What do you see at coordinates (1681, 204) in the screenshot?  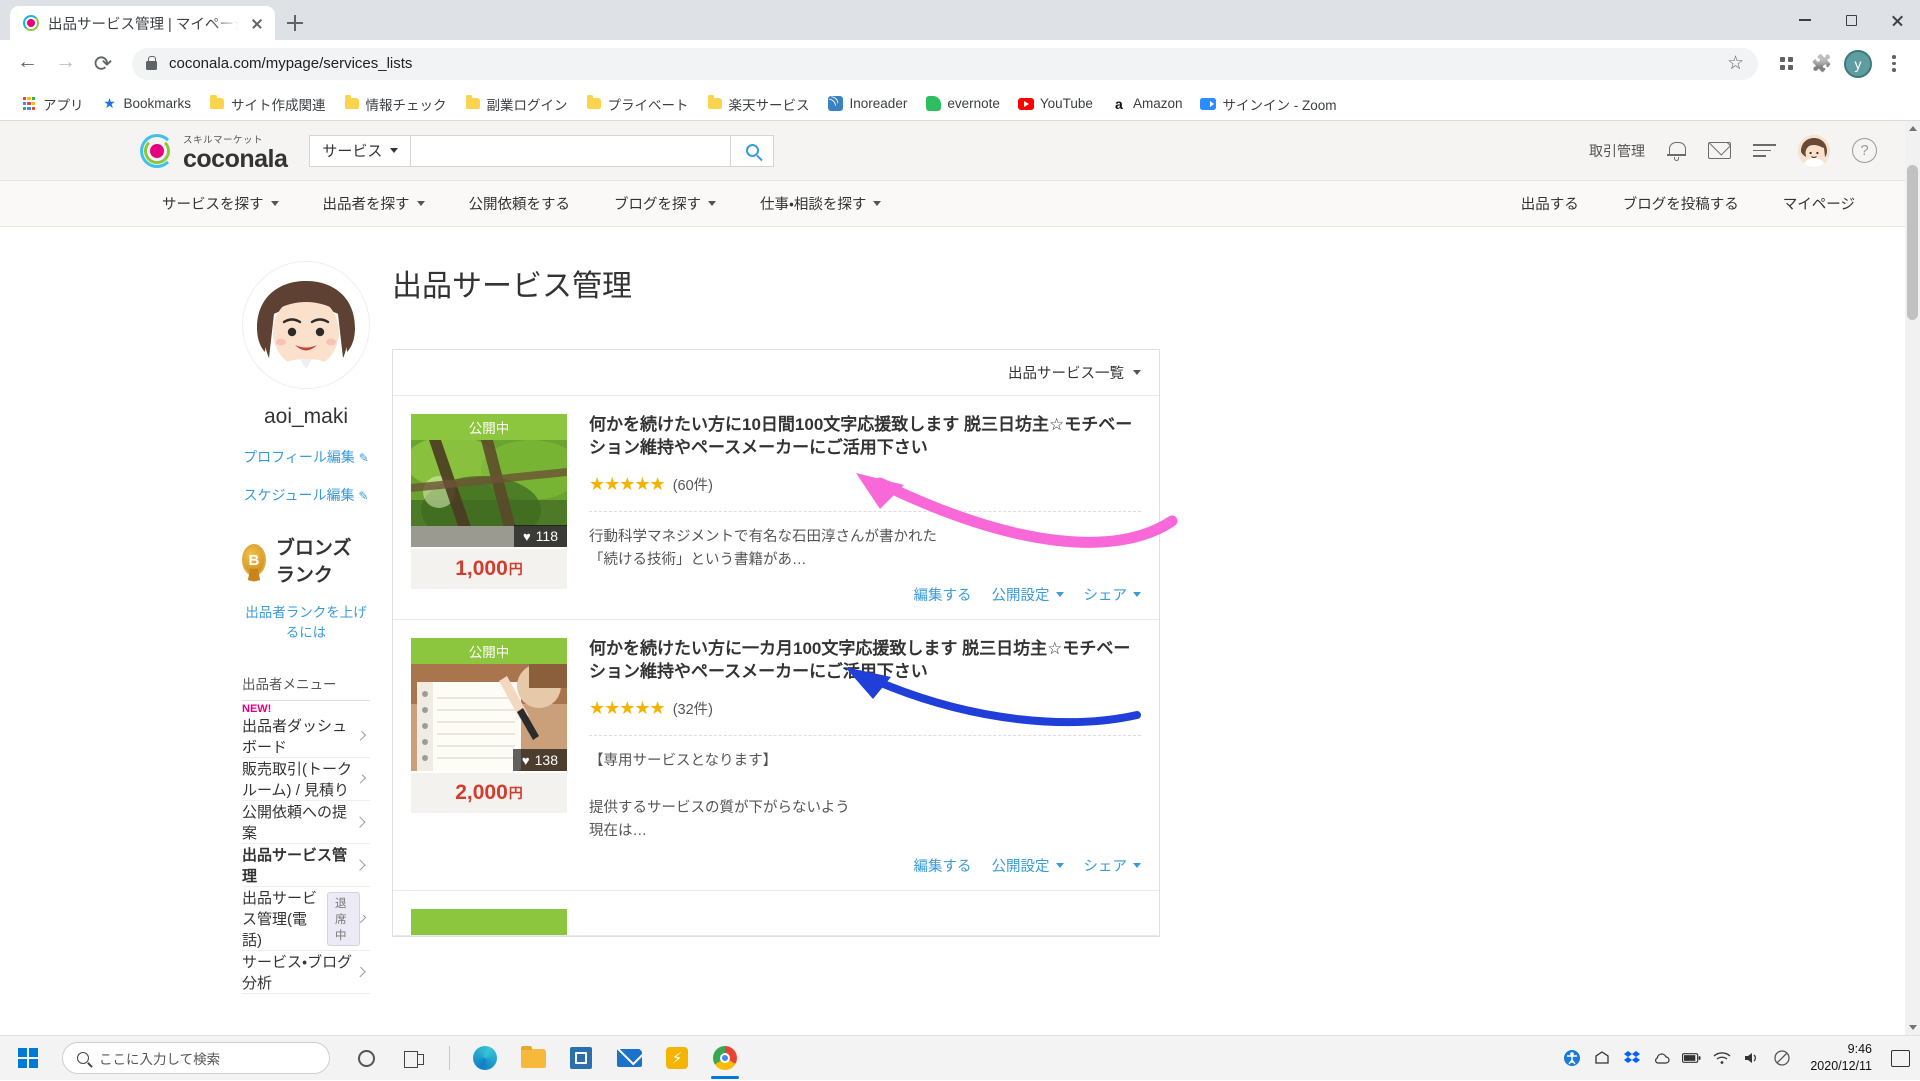 I see `nav-item-post-blog: ブログを投稿する` at bounding box center [1681, 204].